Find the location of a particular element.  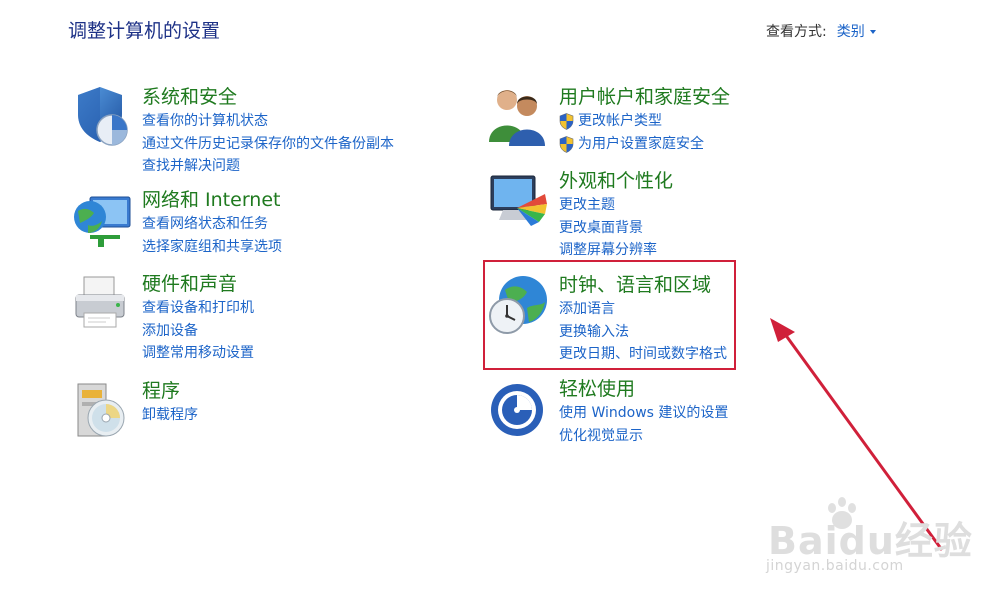

watermark-text: Baidu经验 is located at coordinates (870, 541).